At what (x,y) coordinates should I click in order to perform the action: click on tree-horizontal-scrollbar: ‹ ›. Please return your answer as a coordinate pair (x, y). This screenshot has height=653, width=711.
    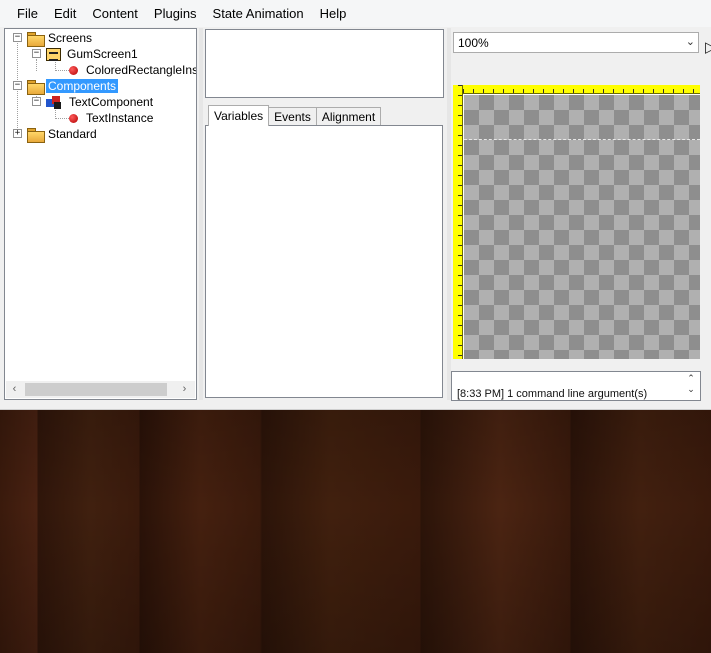
    Looking at the image, I should click on (100, 389).